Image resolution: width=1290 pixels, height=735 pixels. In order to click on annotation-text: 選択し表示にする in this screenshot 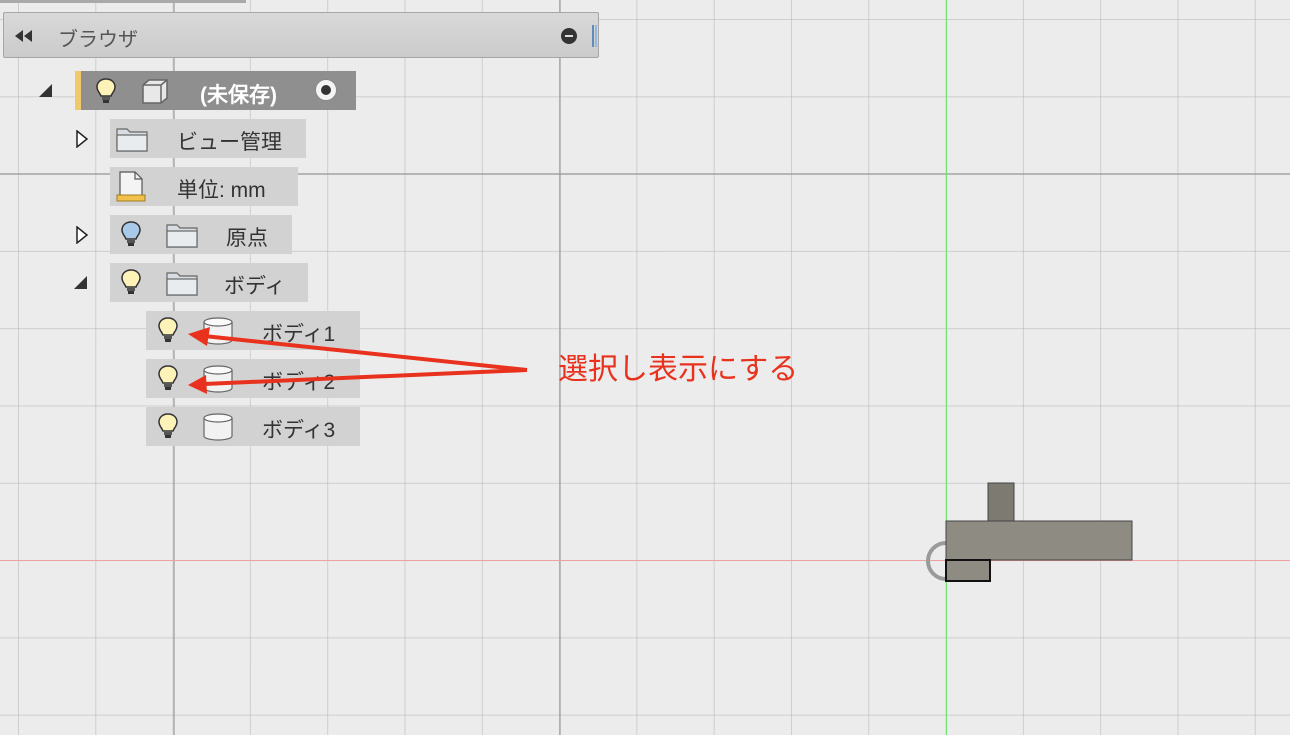, I will do `click(678, 369)`.